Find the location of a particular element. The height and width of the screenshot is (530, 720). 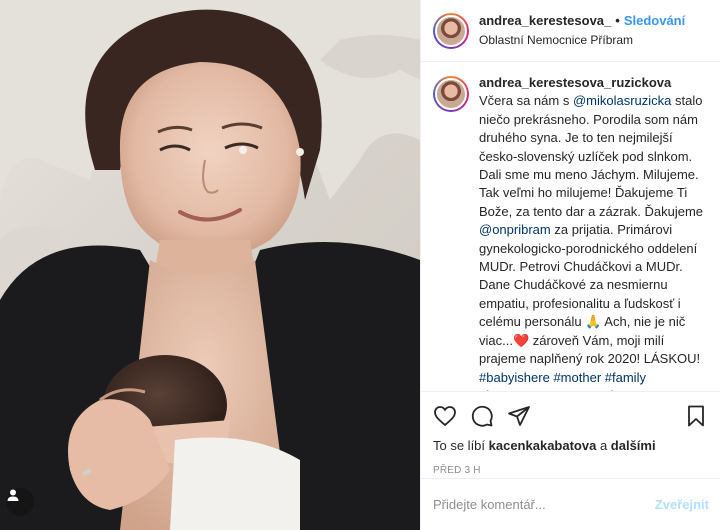

caption-author-avatar is located at coordinates (451, 94).